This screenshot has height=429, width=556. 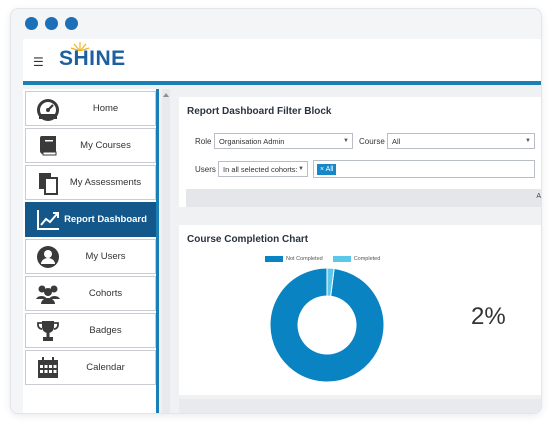 I want to click on role-select-value: Organisation Admin, so click(x=252, y=141).